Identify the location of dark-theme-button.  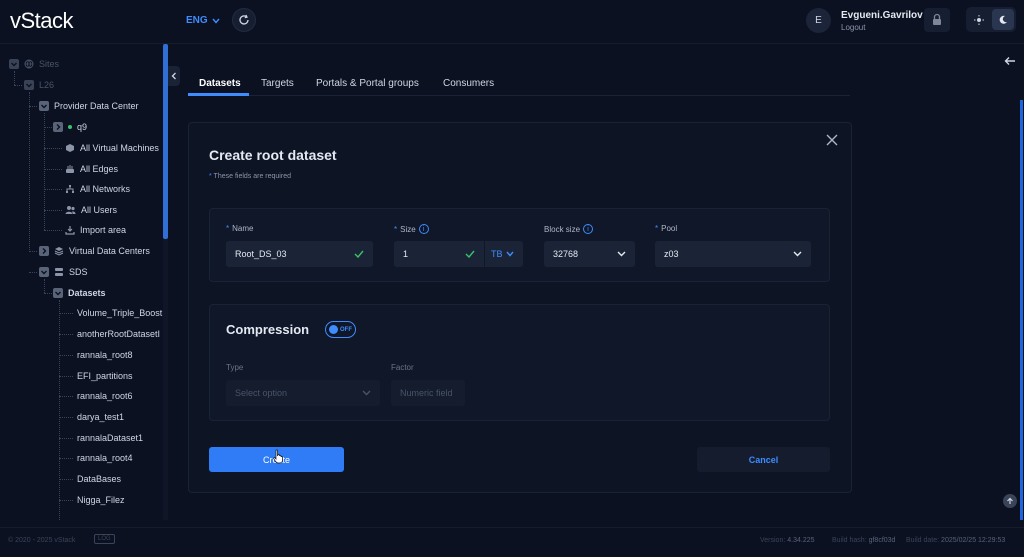
(1003, 19).